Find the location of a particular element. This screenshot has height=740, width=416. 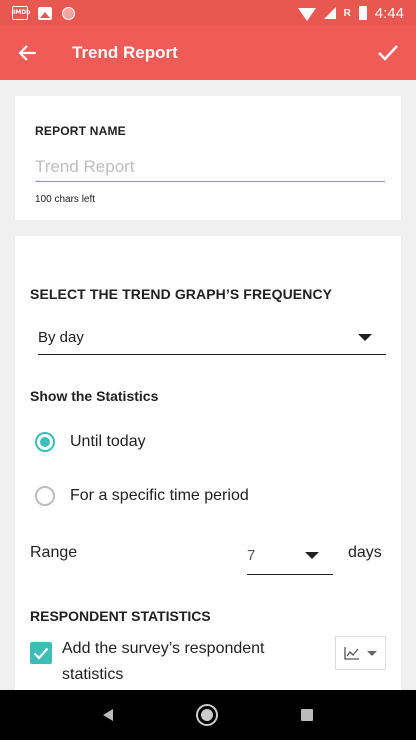

report-name-input is located at coordinates (210, 169).